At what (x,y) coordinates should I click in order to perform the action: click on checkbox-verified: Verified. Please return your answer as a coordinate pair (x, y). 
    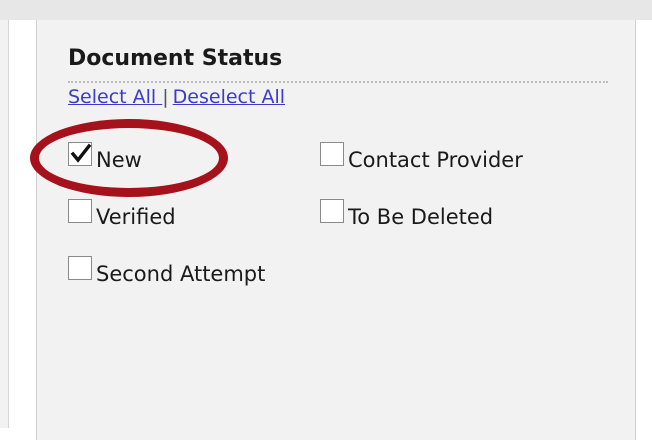
    Looking at the image, I should click on (122, 214).